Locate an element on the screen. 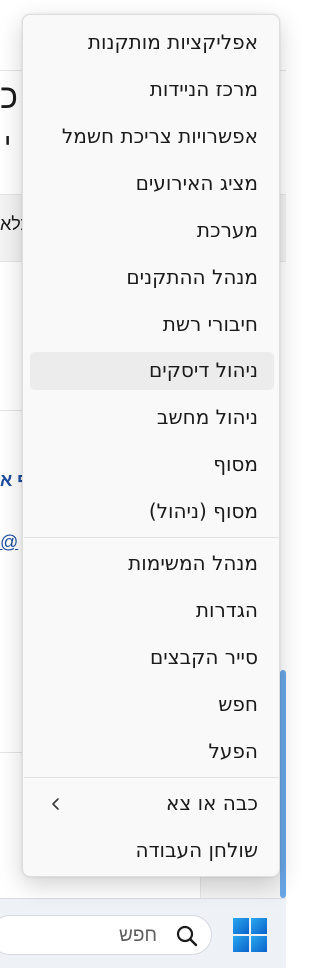  menu-item-label: מציג האירועים is located at coordinates (196, 183).